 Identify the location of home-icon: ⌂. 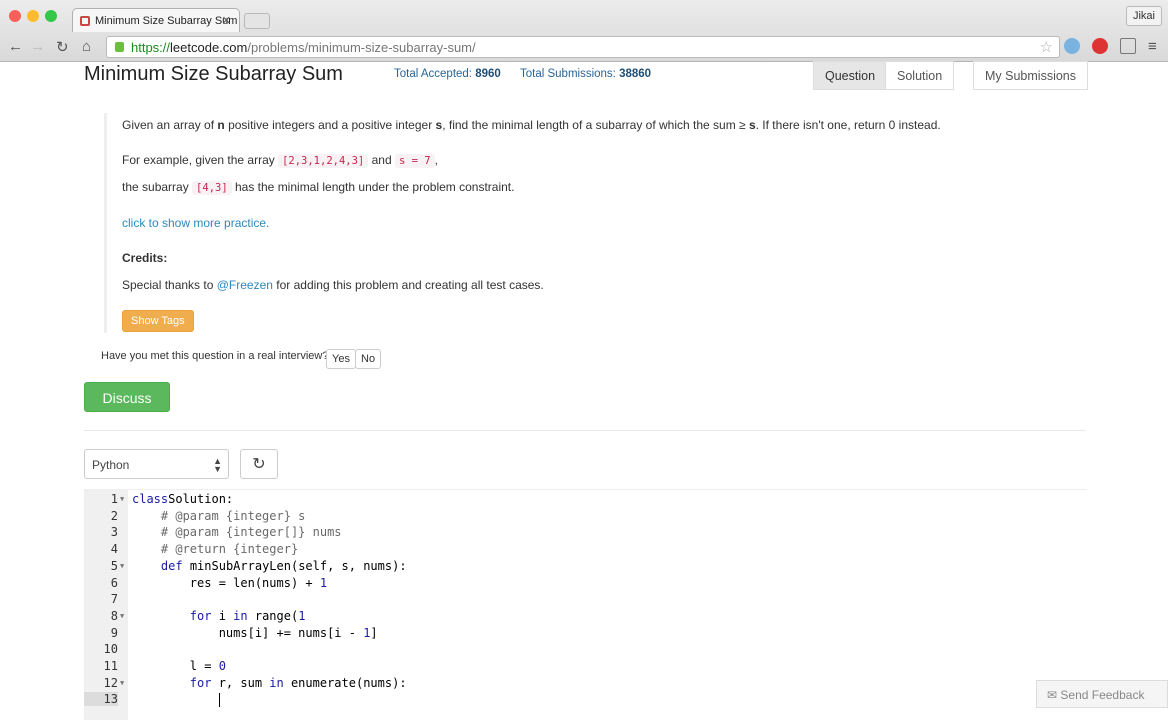
(86, 46).